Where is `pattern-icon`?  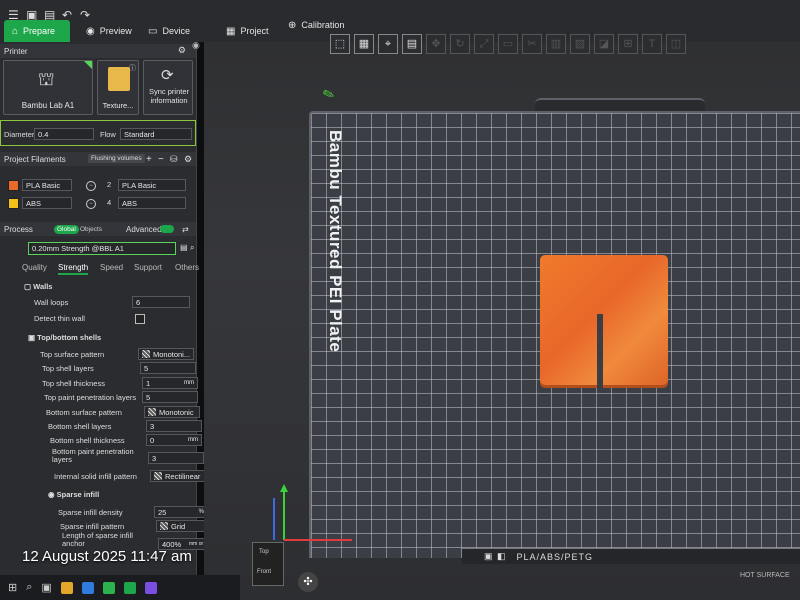
pattern-icon is located at coordinates (146, 354).